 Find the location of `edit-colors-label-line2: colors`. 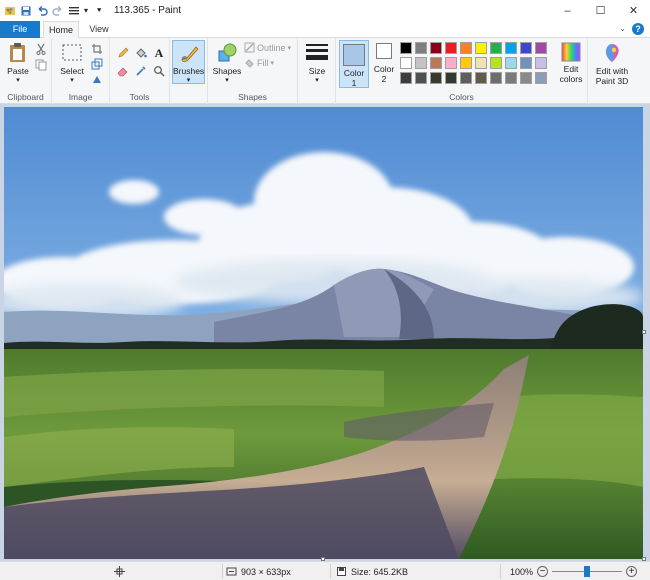

edit-colors-label-line2: colors is located at coordinates (571, 79).